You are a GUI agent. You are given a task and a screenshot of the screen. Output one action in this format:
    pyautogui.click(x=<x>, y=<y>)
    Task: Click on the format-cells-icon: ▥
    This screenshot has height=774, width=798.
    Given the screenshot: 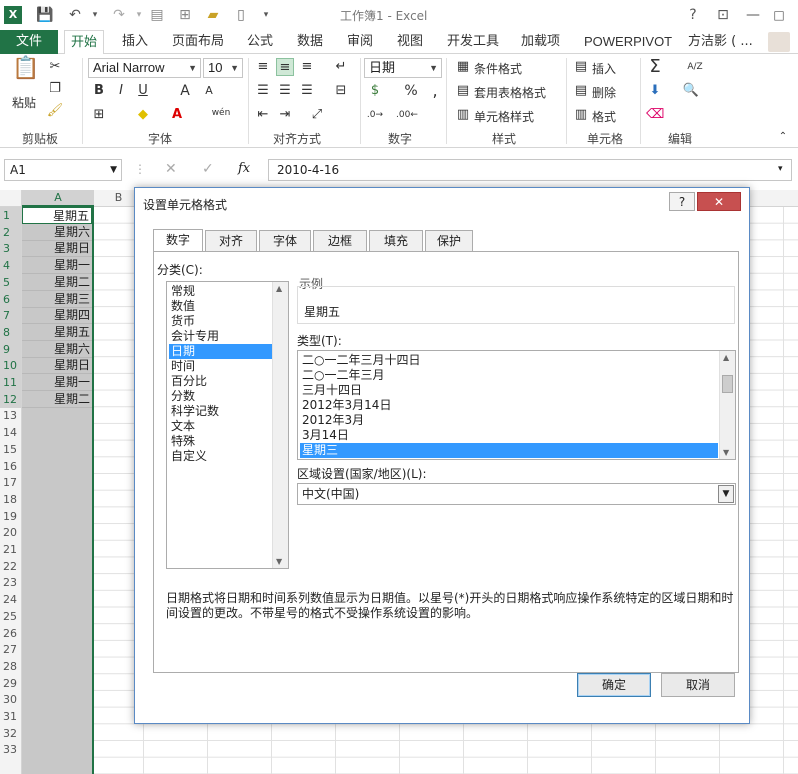 What is the action you would take?
    pyautogui.click(x=581, y=115)
    